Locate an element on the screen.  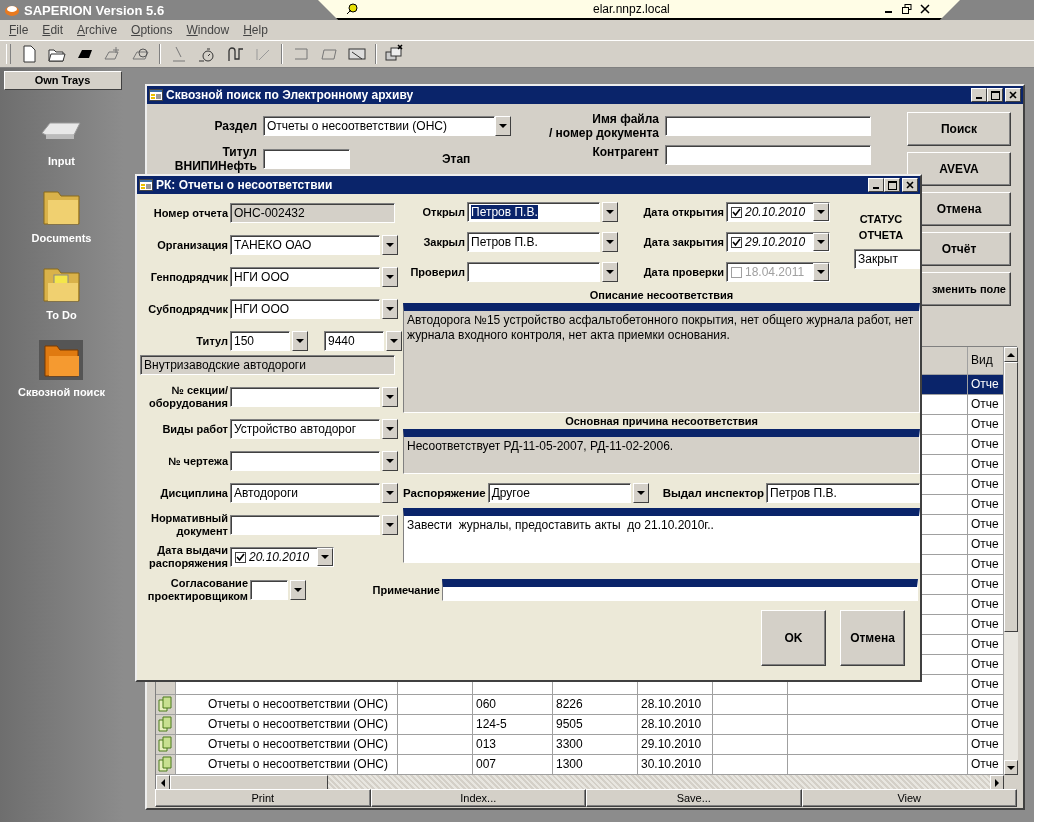
field-label: Генподрядчик is located at coordinates (188, 277).